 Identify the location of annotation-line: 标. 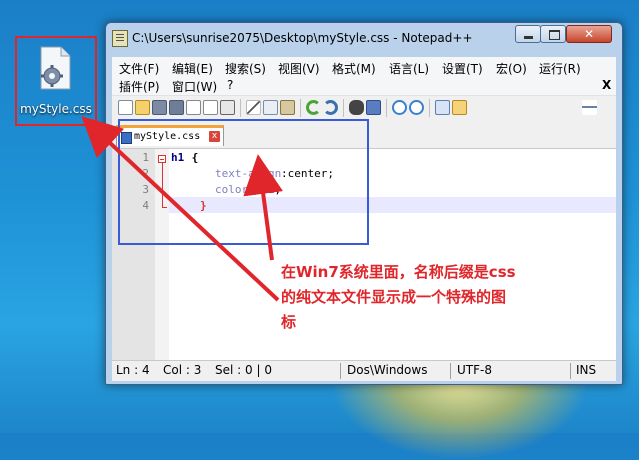
(289, 322).